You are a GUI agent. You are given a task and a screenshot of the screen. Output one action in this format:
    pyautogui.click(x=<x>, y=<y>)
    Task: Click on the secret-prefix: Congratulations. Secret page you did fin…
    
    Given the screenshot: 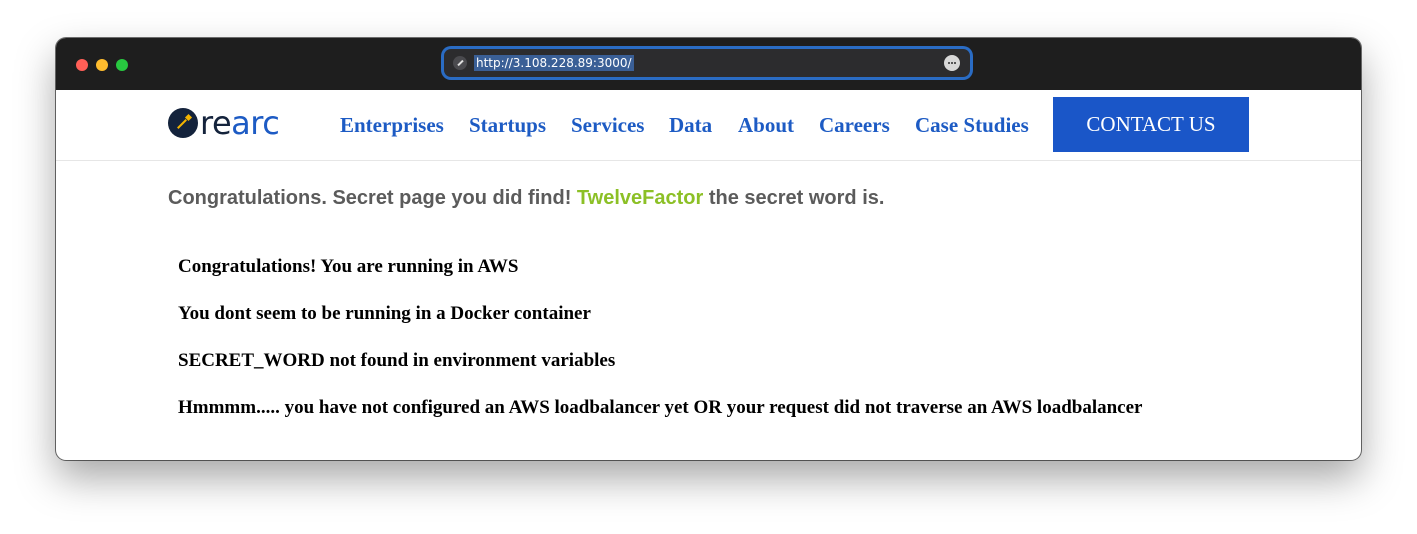 What is the action you would take?
    pyautogui.click(x=370, y=198)
    